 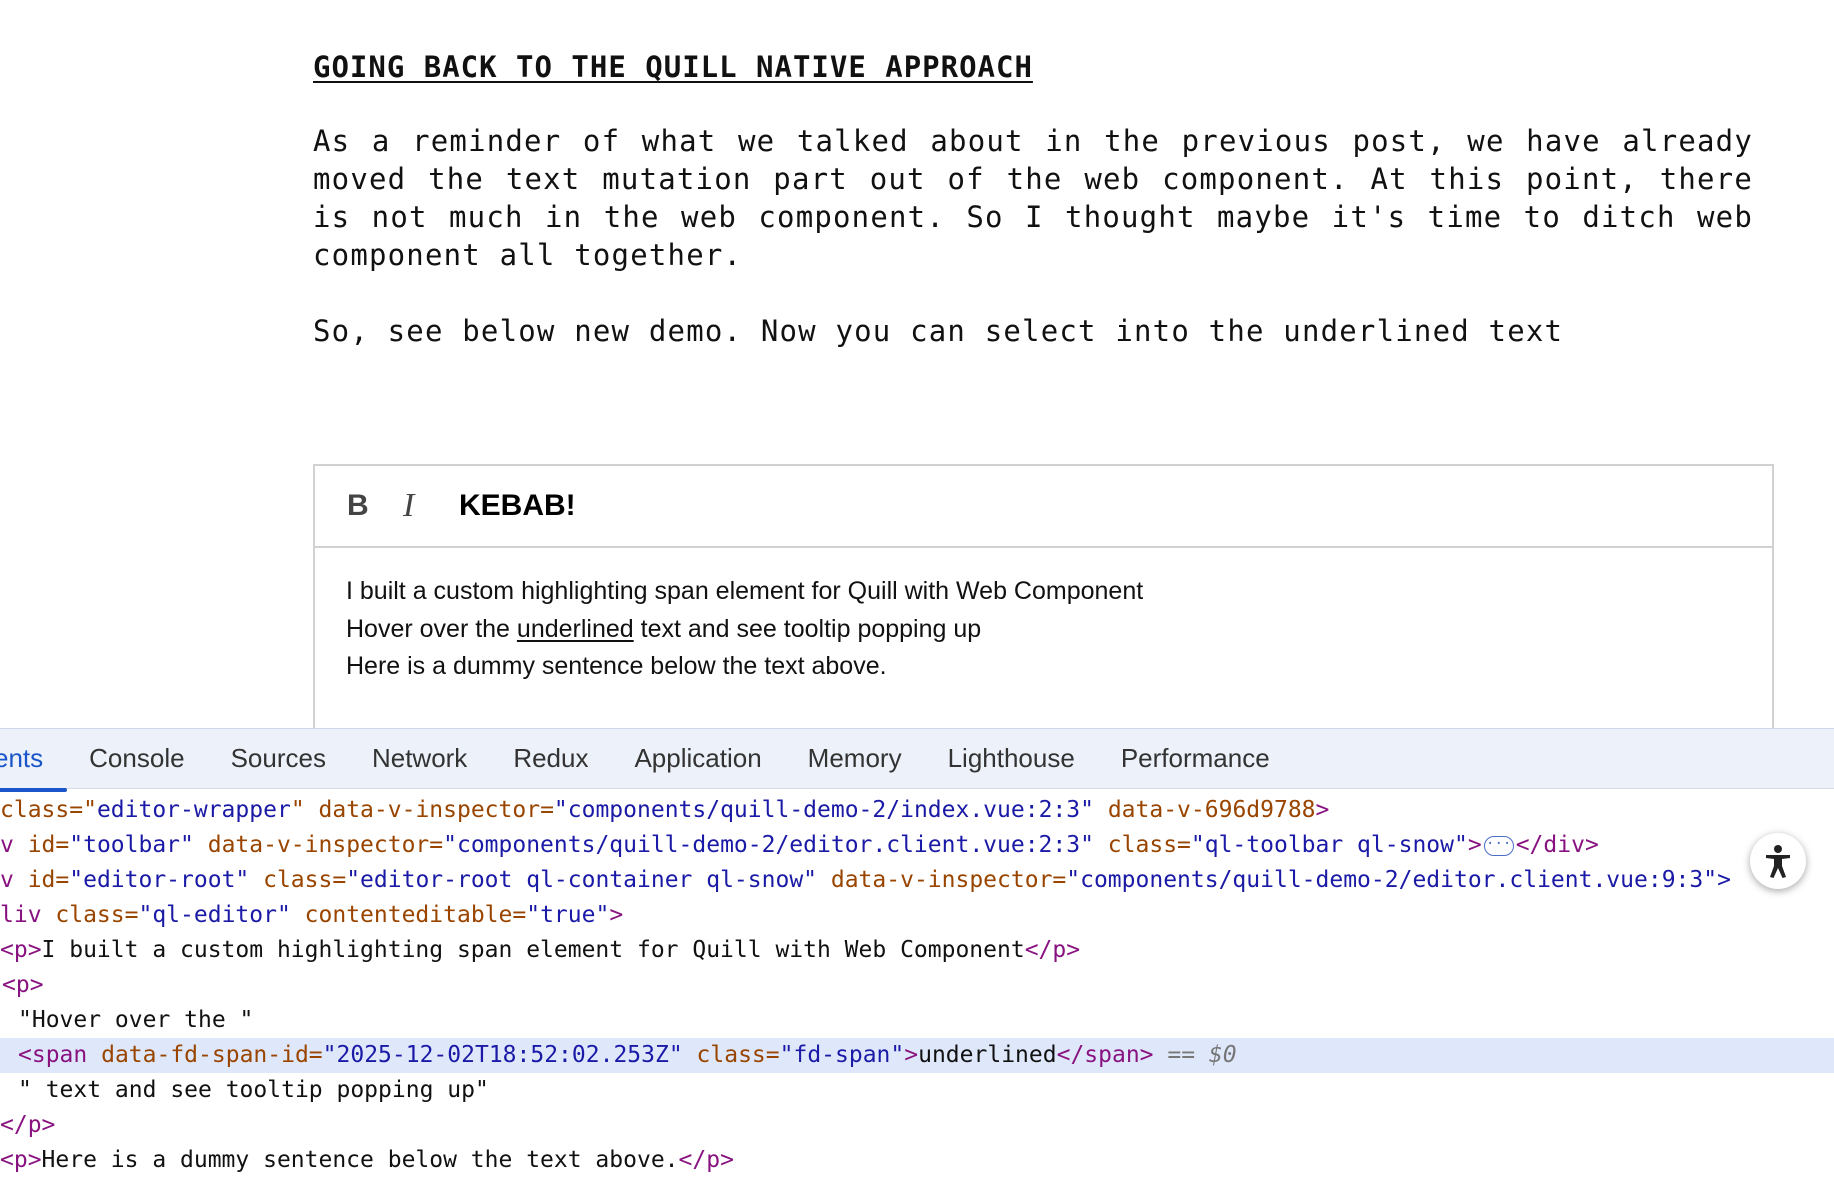 What do you see at coordinates (917, 1125) in the screenshot?
I see `dom-node-p-2-close: </p>` at bounding box center [917, 1125].